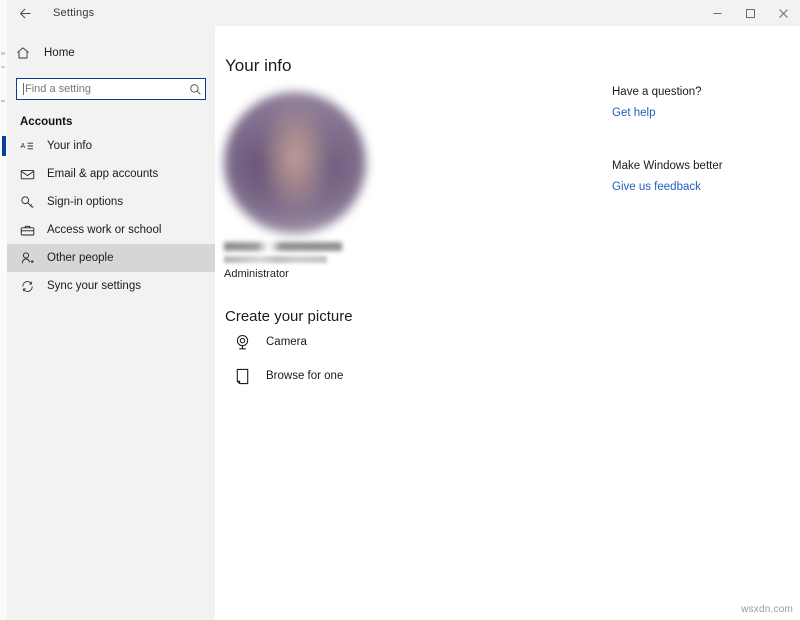 Image resolution: width=800 pixels, height=620 pixels. Describe the element at coordinates (30, 174) in the screenshot. I see `envelope-icon` at that location.